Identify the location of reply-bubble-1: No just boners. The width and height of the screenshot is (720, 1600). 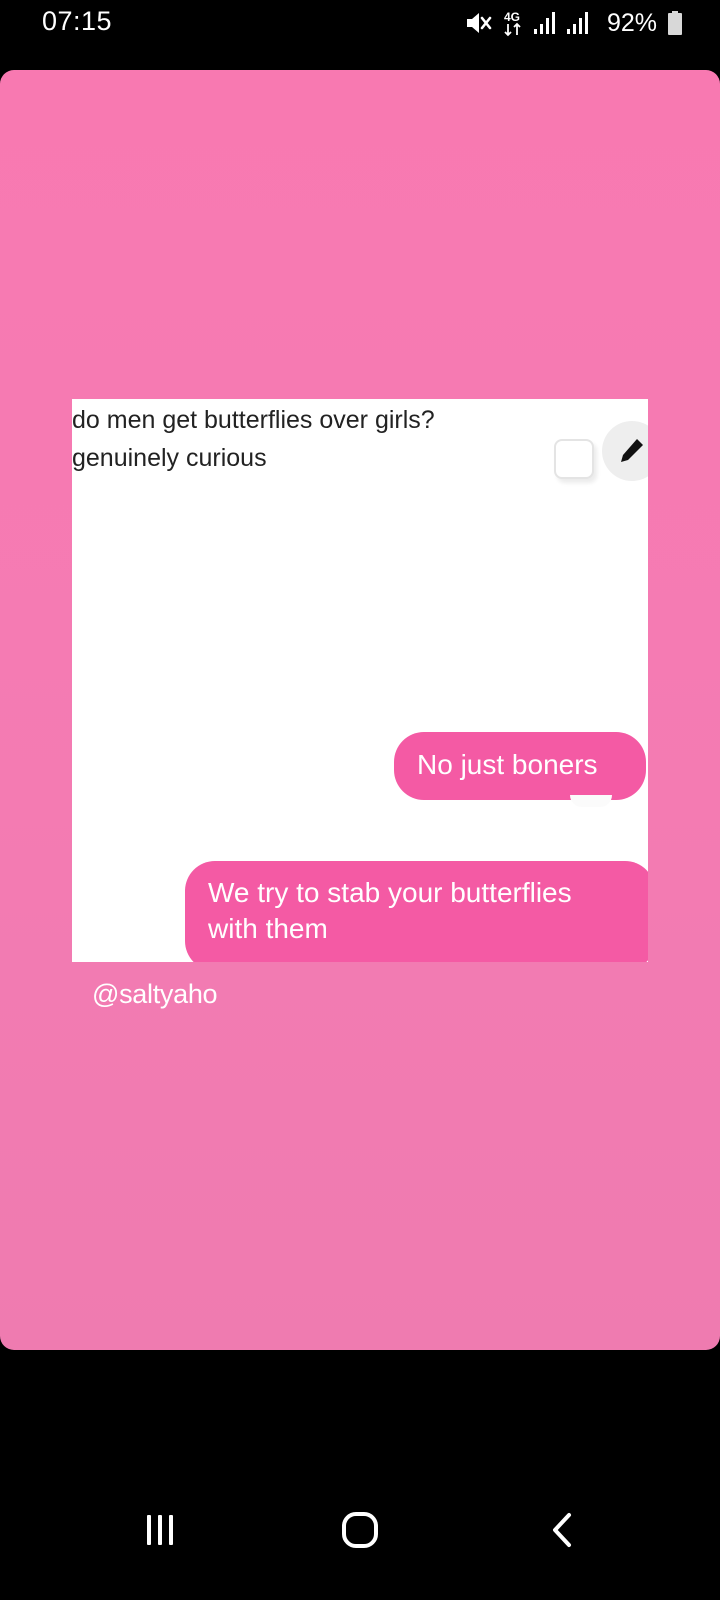
(520, 766).